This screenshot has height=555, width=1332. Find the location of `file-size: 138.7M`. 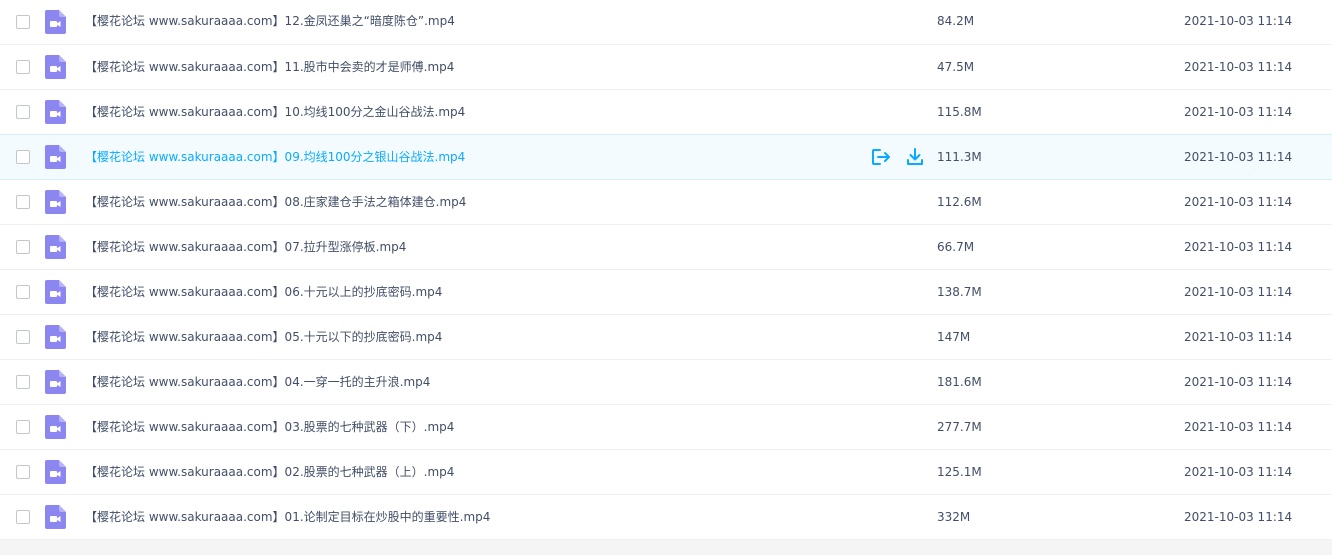

file-size: 138.7M is located at coordinates (959, 292).